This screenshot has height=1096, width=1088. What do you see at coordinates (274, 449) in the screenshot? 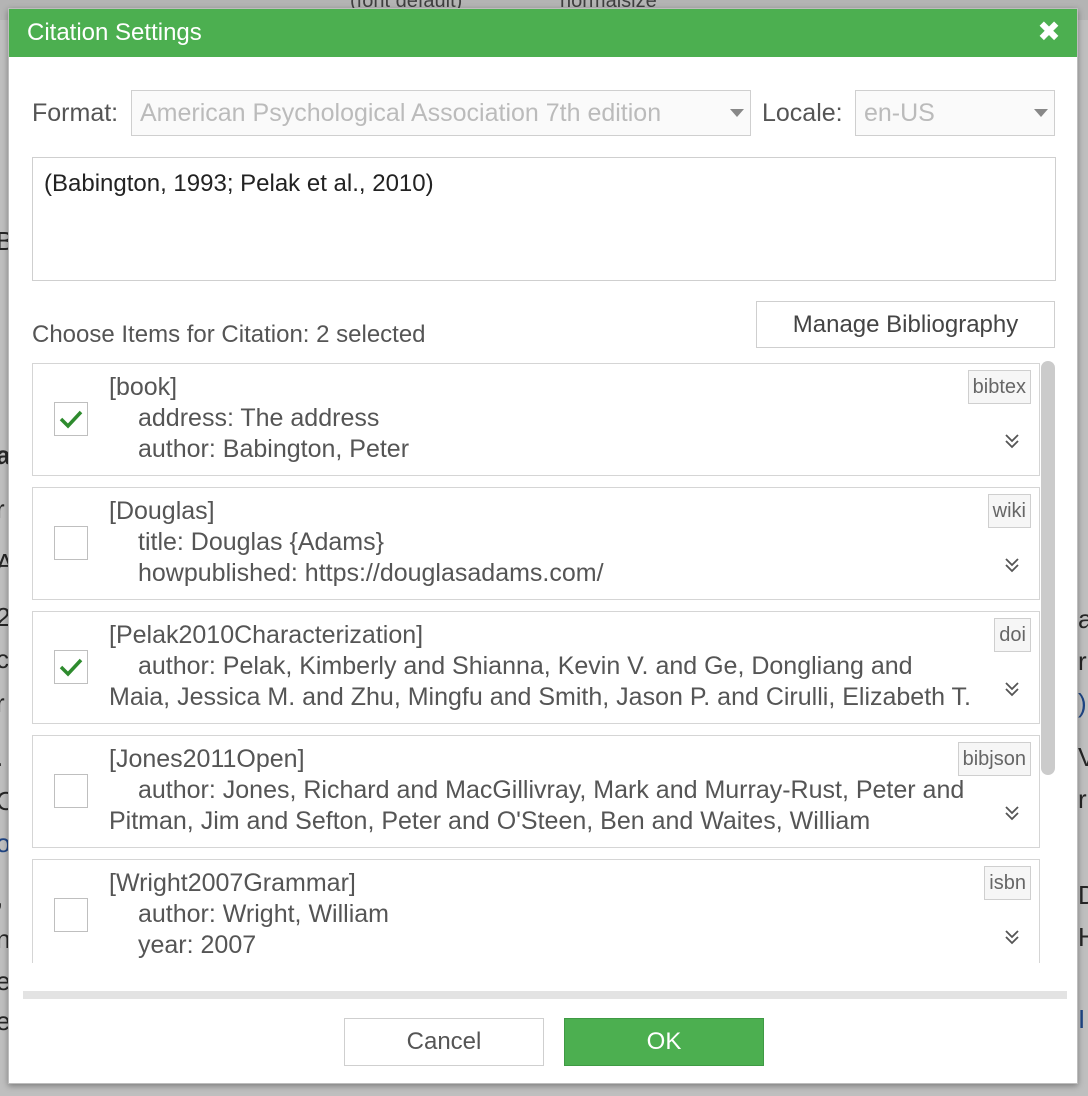
I see `item-field: author: Babington, Peter` at bounding box center [274, 449].